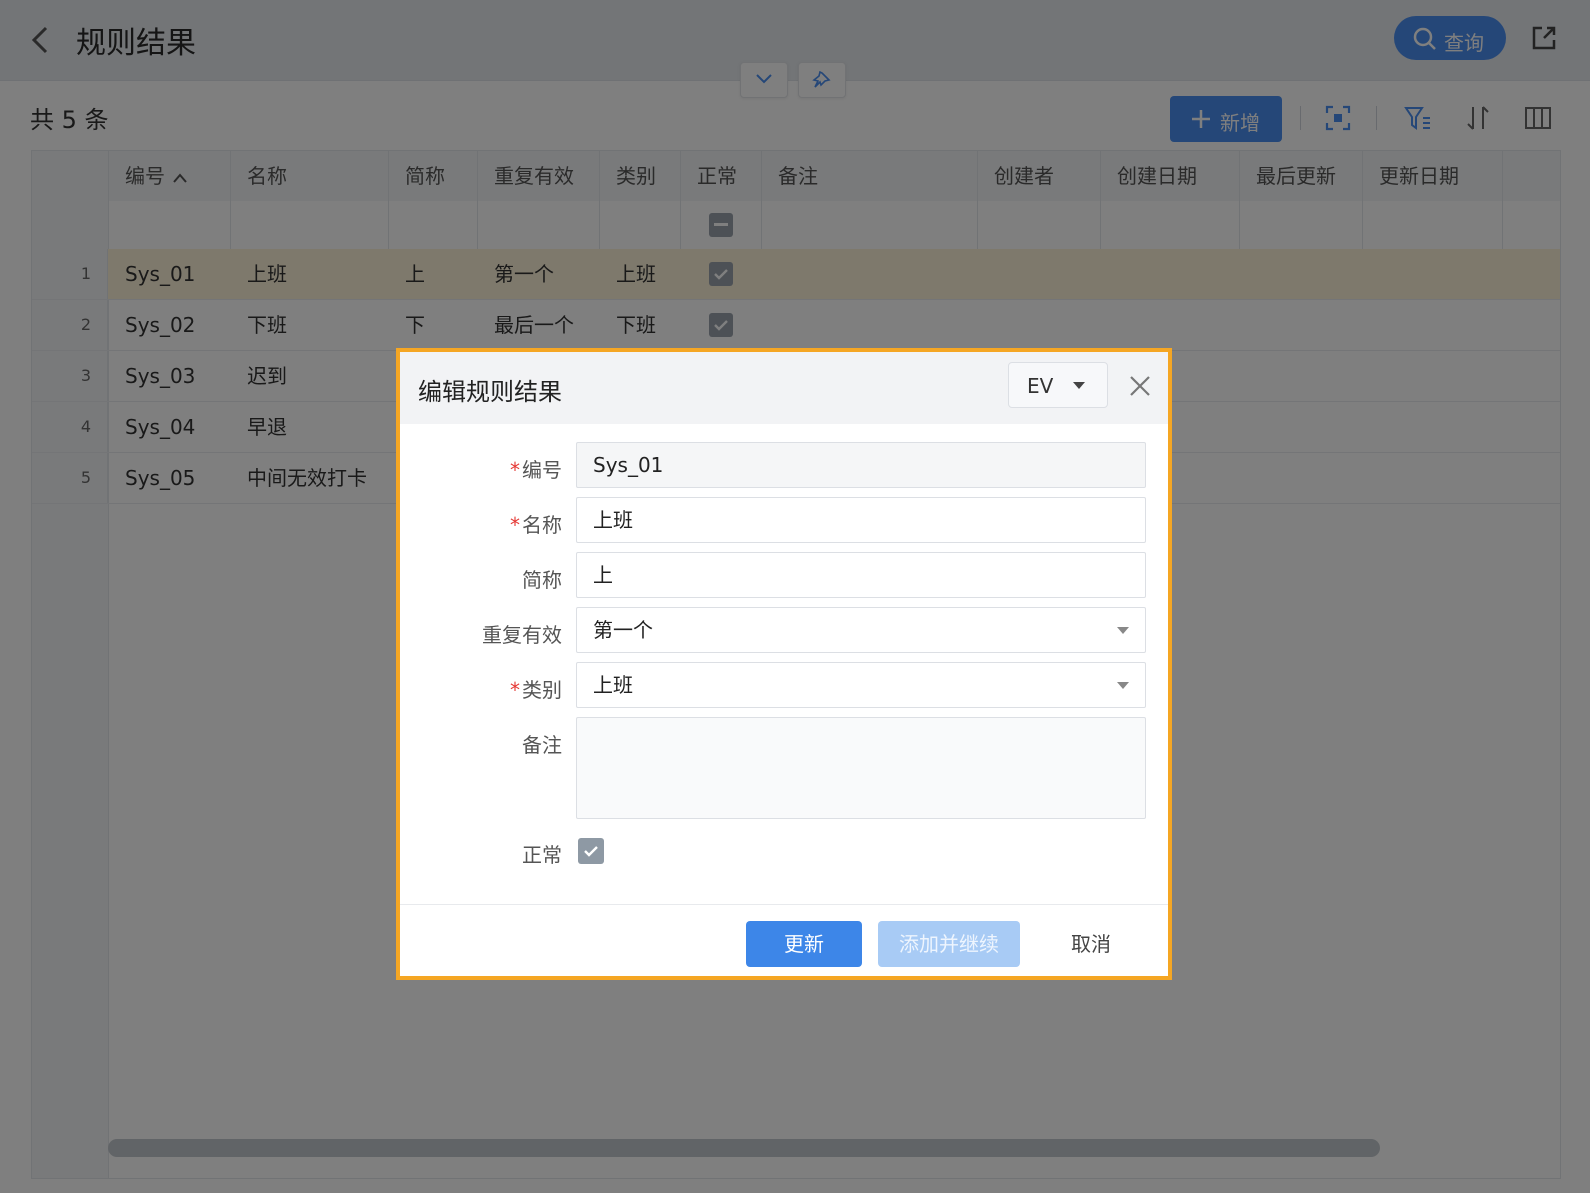 The height and width of the screenshot is (1193, 1590). I want to click on code-value: Sys_01, so click(628, 465).